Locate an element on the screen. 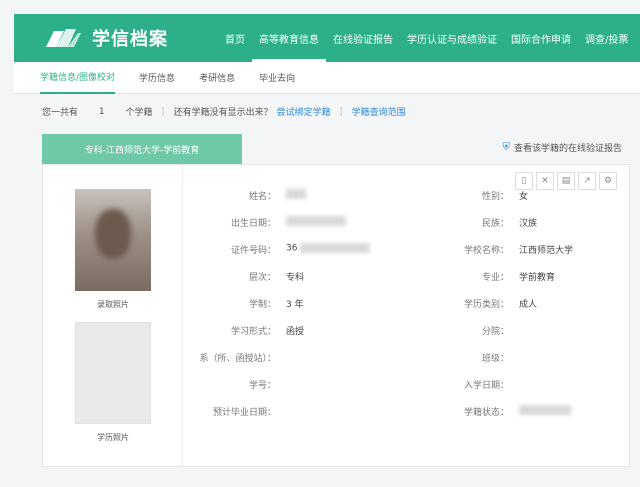 The height and width of the screenshot is (487, 640). nav-international: 国际合作申请 is located at coordinates (541, 38).